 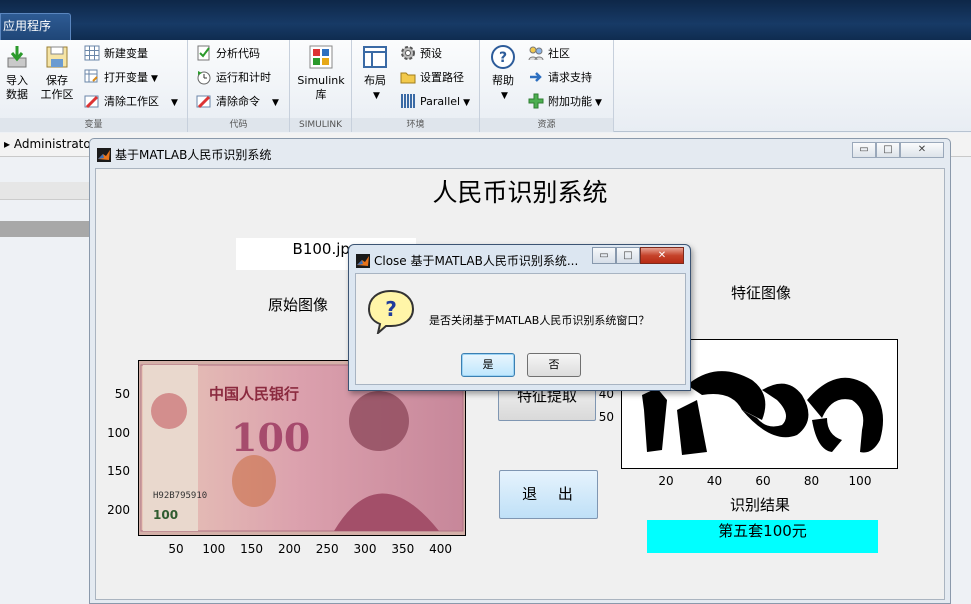 What do you see at coordinates (604, 255) in the screenshot?
I see `dialog-minimize-button: ▭` at bounding box center [604, 255].